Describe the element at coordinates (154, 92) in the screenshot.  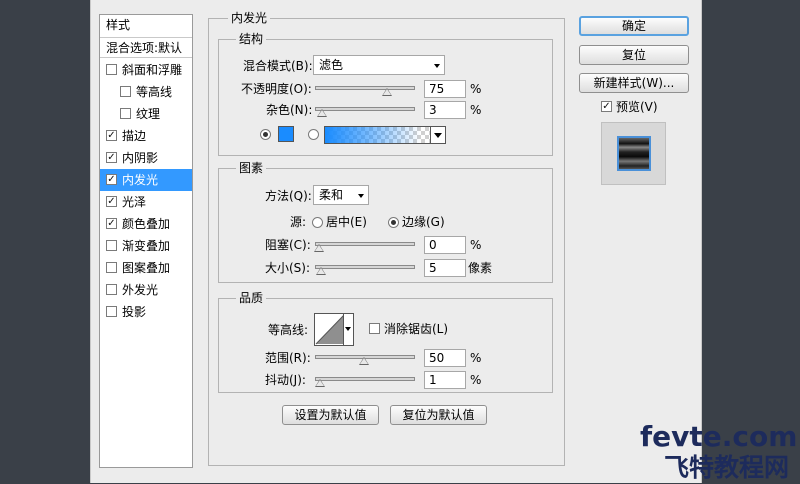
I see `style-list-label: 等高线` at that location.